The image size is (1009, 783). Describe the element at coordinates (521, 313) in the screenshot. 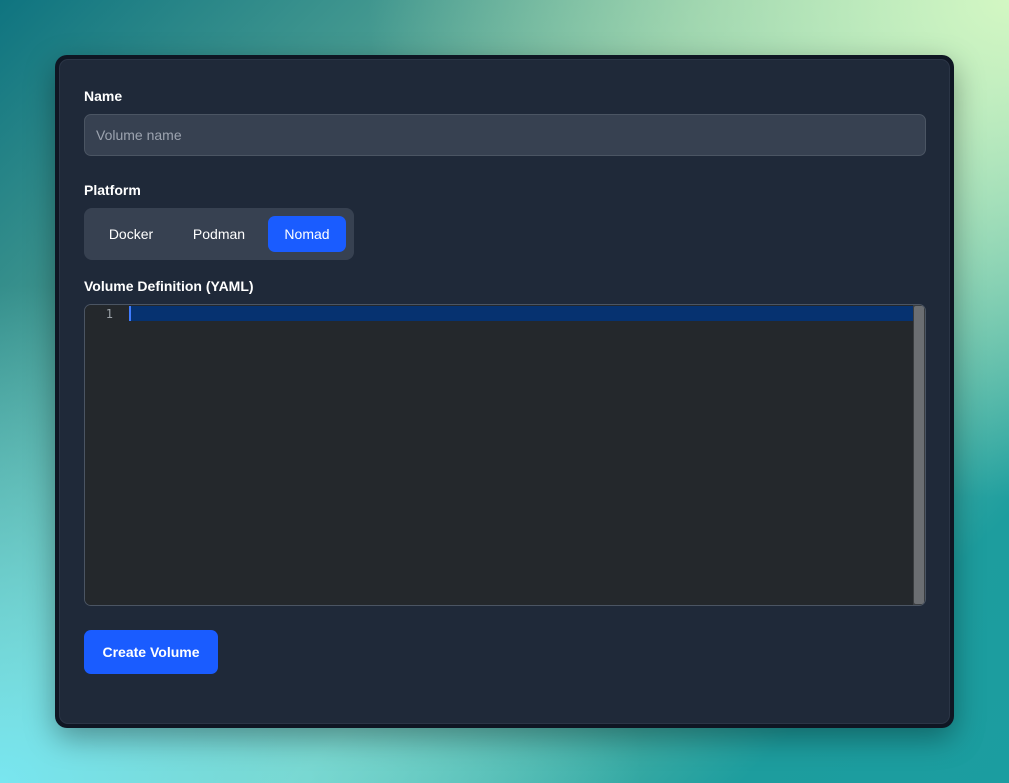

I see `active-line-highlight` at that location.